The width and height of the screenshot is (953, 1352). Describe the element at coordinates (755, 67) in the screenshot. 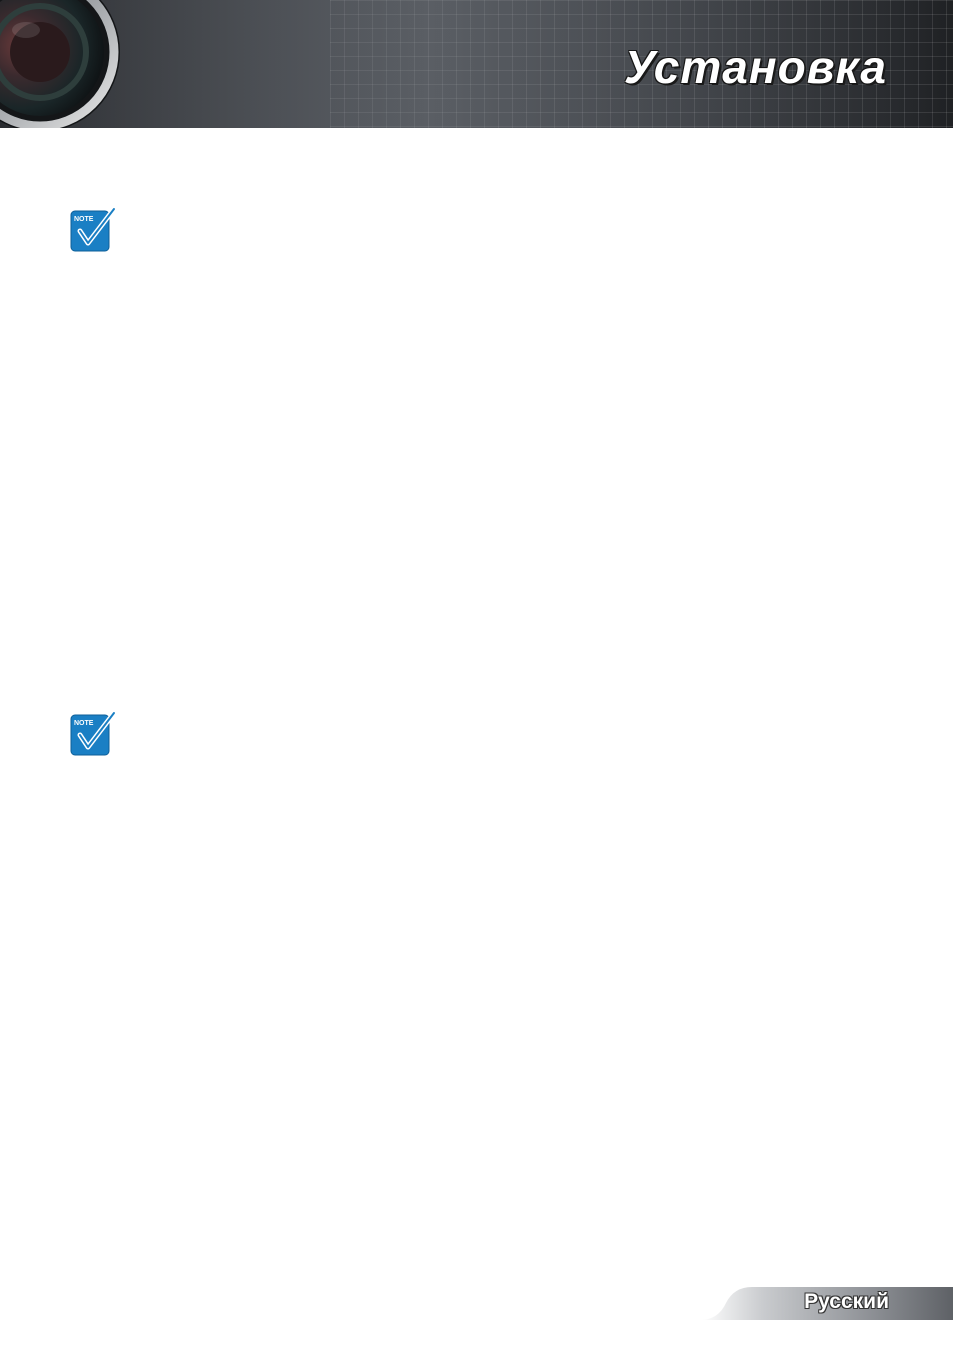

I see `page-title: Установка` at that location.